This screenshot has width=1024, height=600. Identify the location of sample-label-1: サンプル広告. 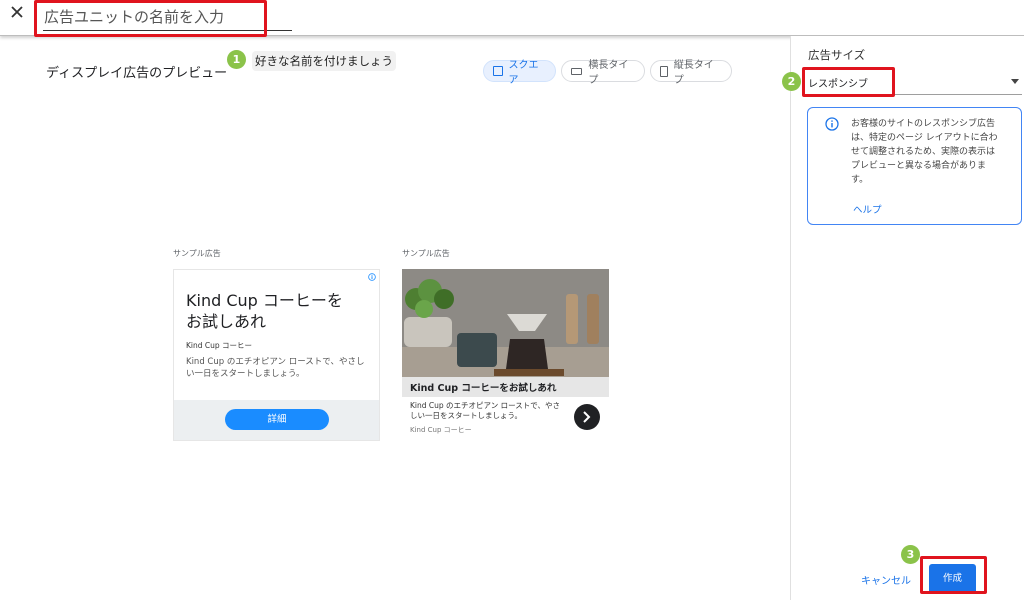
(197, 253).